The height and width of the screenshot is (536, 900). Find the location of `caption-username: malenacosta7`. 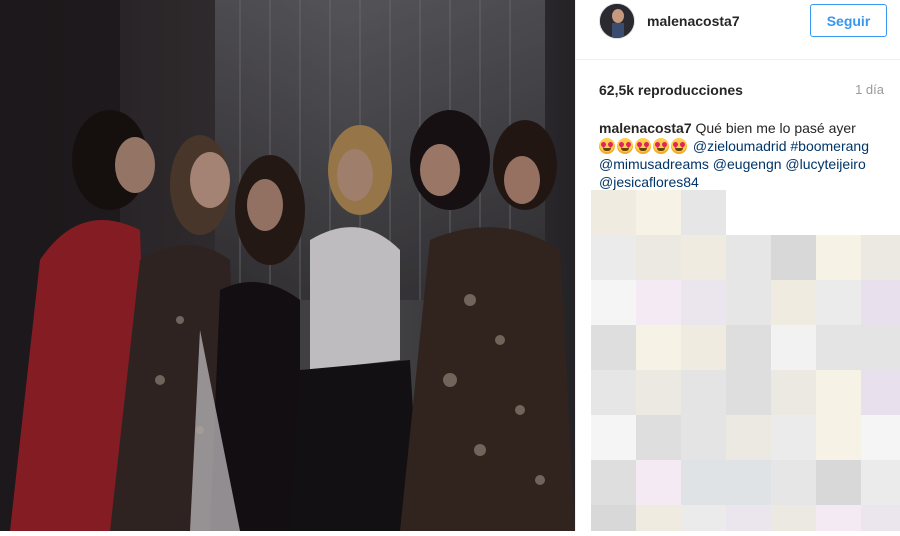

caption-username: malenacosta7 is located at coordinates (645, 128).